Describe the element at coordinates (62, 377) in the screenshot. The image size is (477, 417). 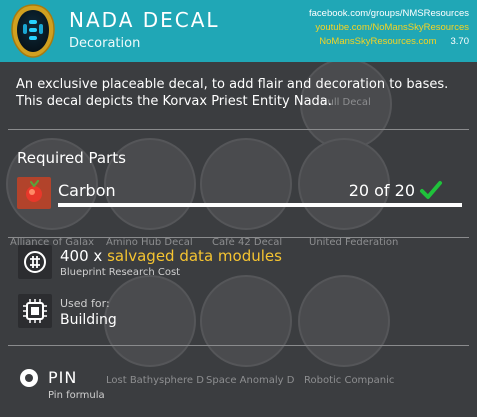
I see `pin-button: PIN` at that location.